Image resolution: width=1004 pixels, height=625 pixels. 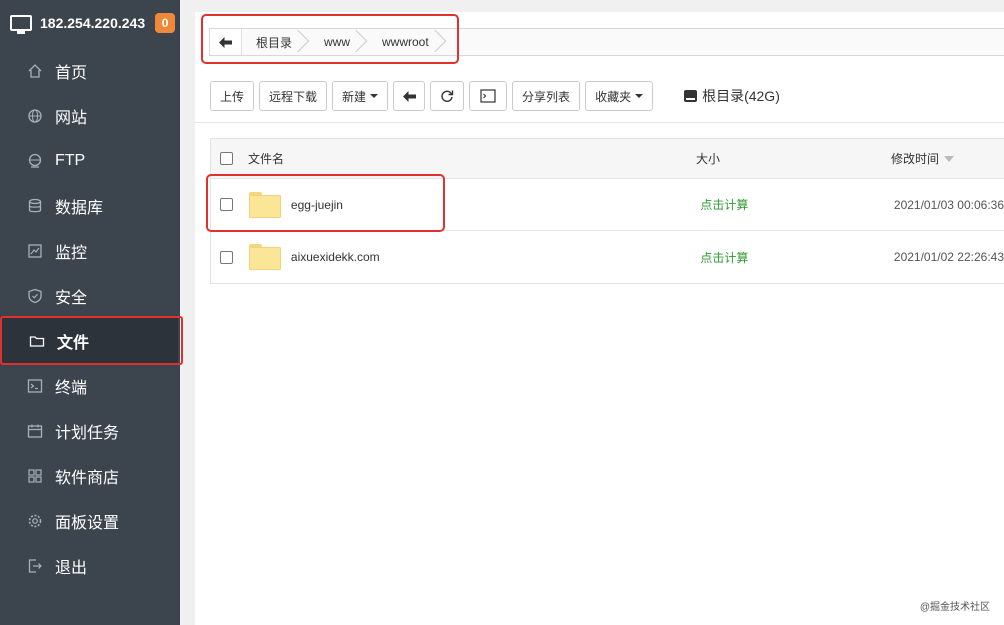 I want to click on table-row: egg-juejin 点击计算 2021/01/03 00:06:36, so click(x=605, y=203).